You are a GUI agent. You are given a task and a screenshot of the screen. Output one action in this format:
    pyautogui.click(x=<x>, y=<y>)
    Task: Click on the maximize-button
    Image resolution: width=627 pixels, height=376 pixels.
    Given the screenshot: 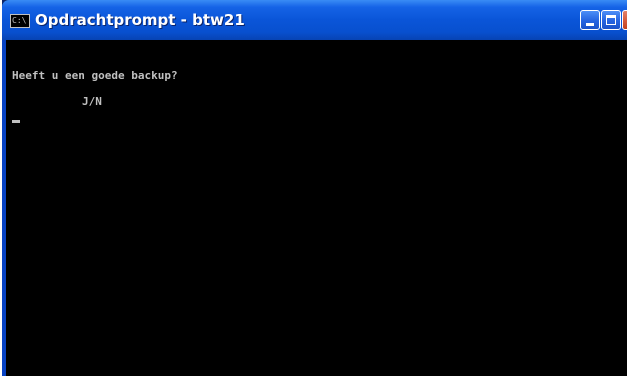 What is the action you would take?
    pyautogui.click(x=611, y=20)
    